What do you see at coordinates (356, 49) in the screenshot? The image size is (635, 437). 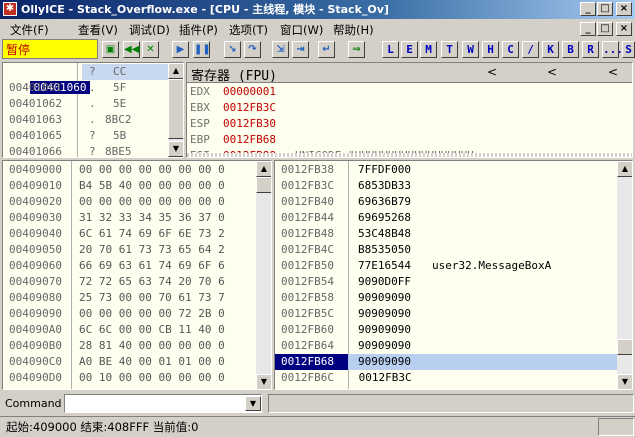 I see `goto-icon: ⇒` at bounding box center [356, 49].